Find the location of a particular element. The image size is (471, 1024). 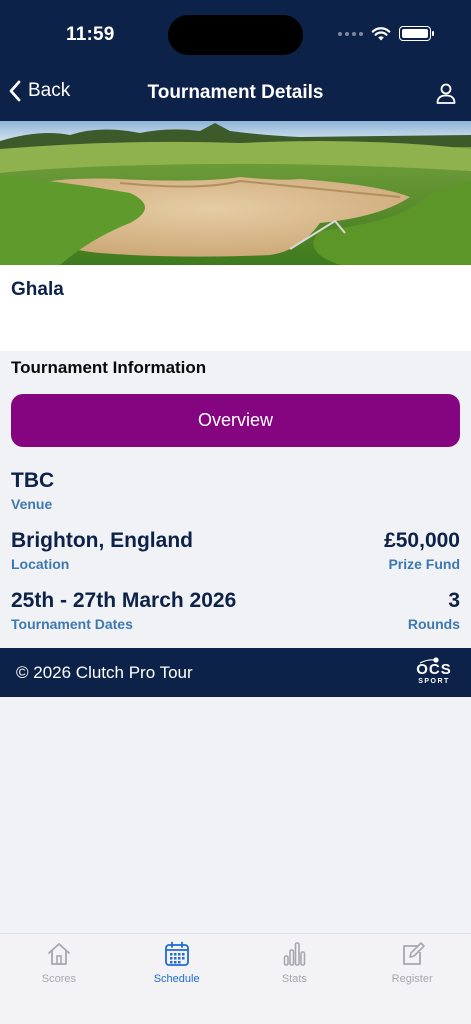

tab-scores: Scores is located at coordinates (59, 979).